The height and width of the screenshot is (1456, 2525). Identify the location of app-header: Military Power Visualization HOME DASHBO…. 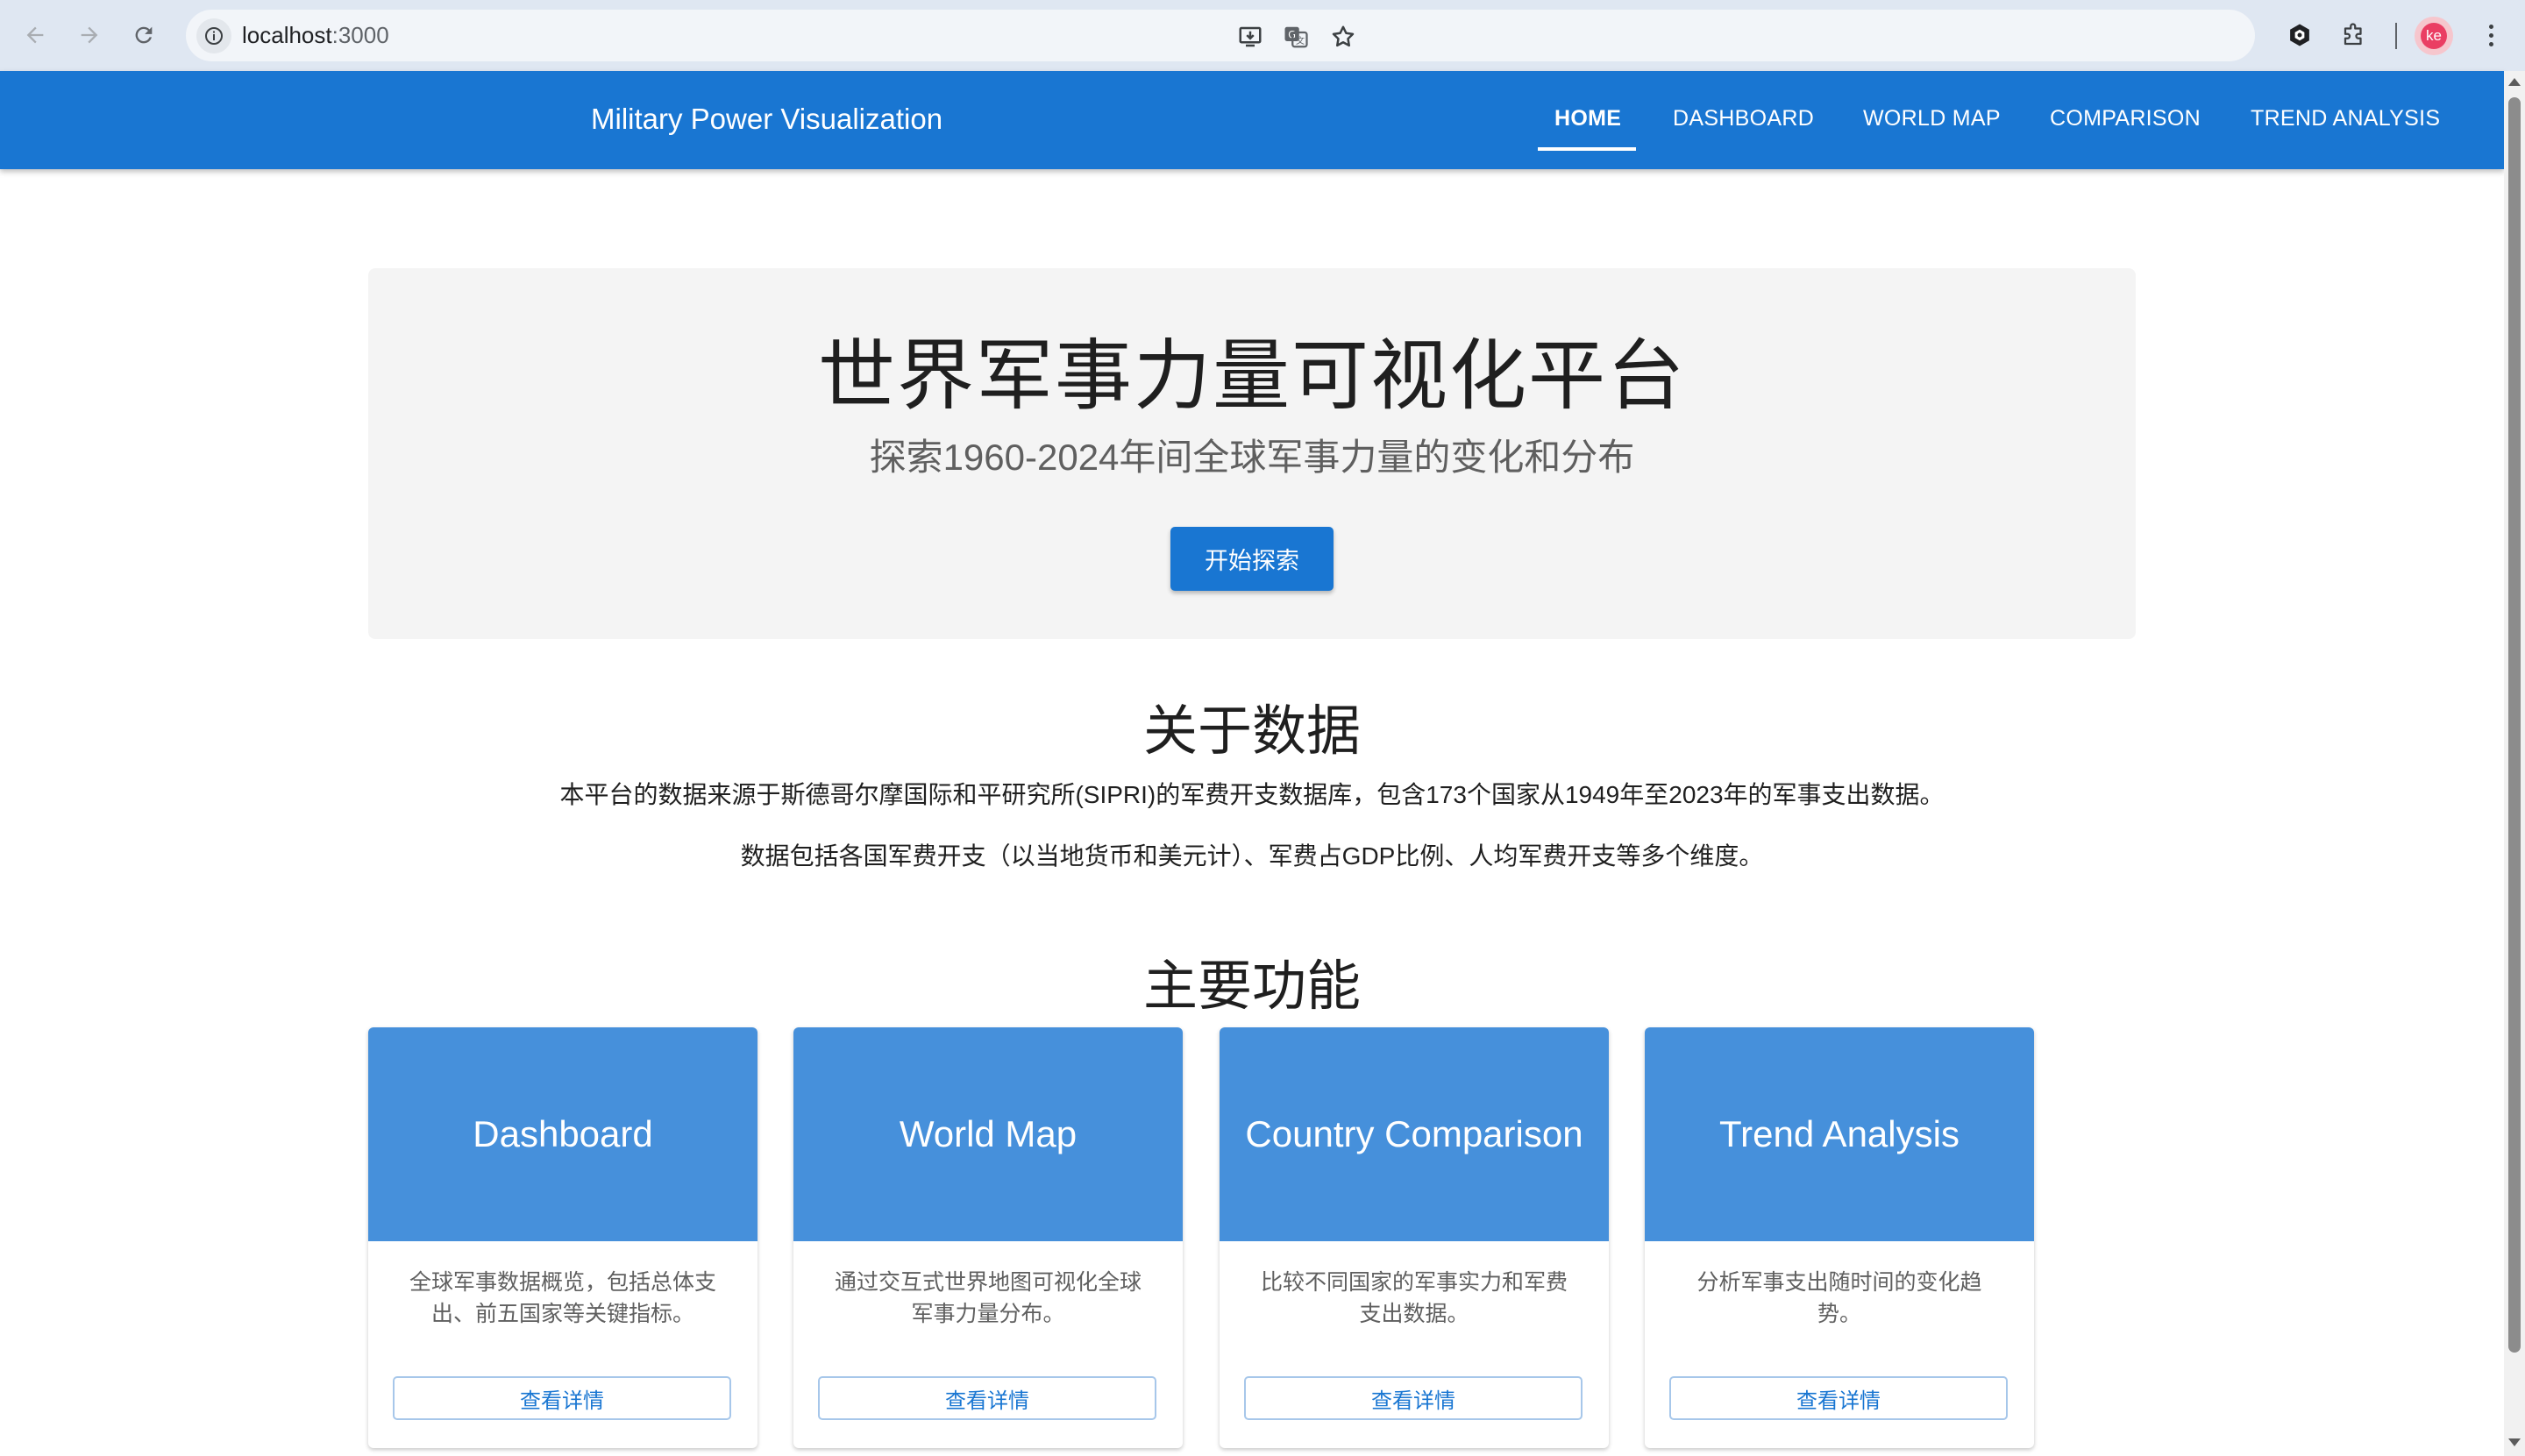
(1252, 120).